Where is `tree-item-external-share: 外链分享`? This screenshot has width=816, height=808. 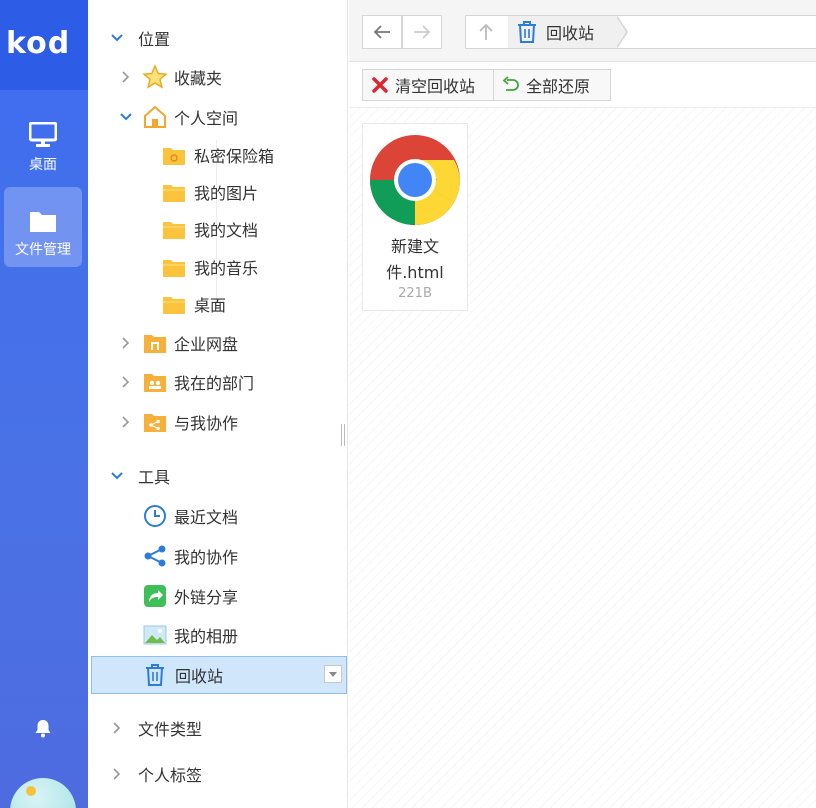
tree-item-external-share: 外链分享 is located at coordinates (218, 596).